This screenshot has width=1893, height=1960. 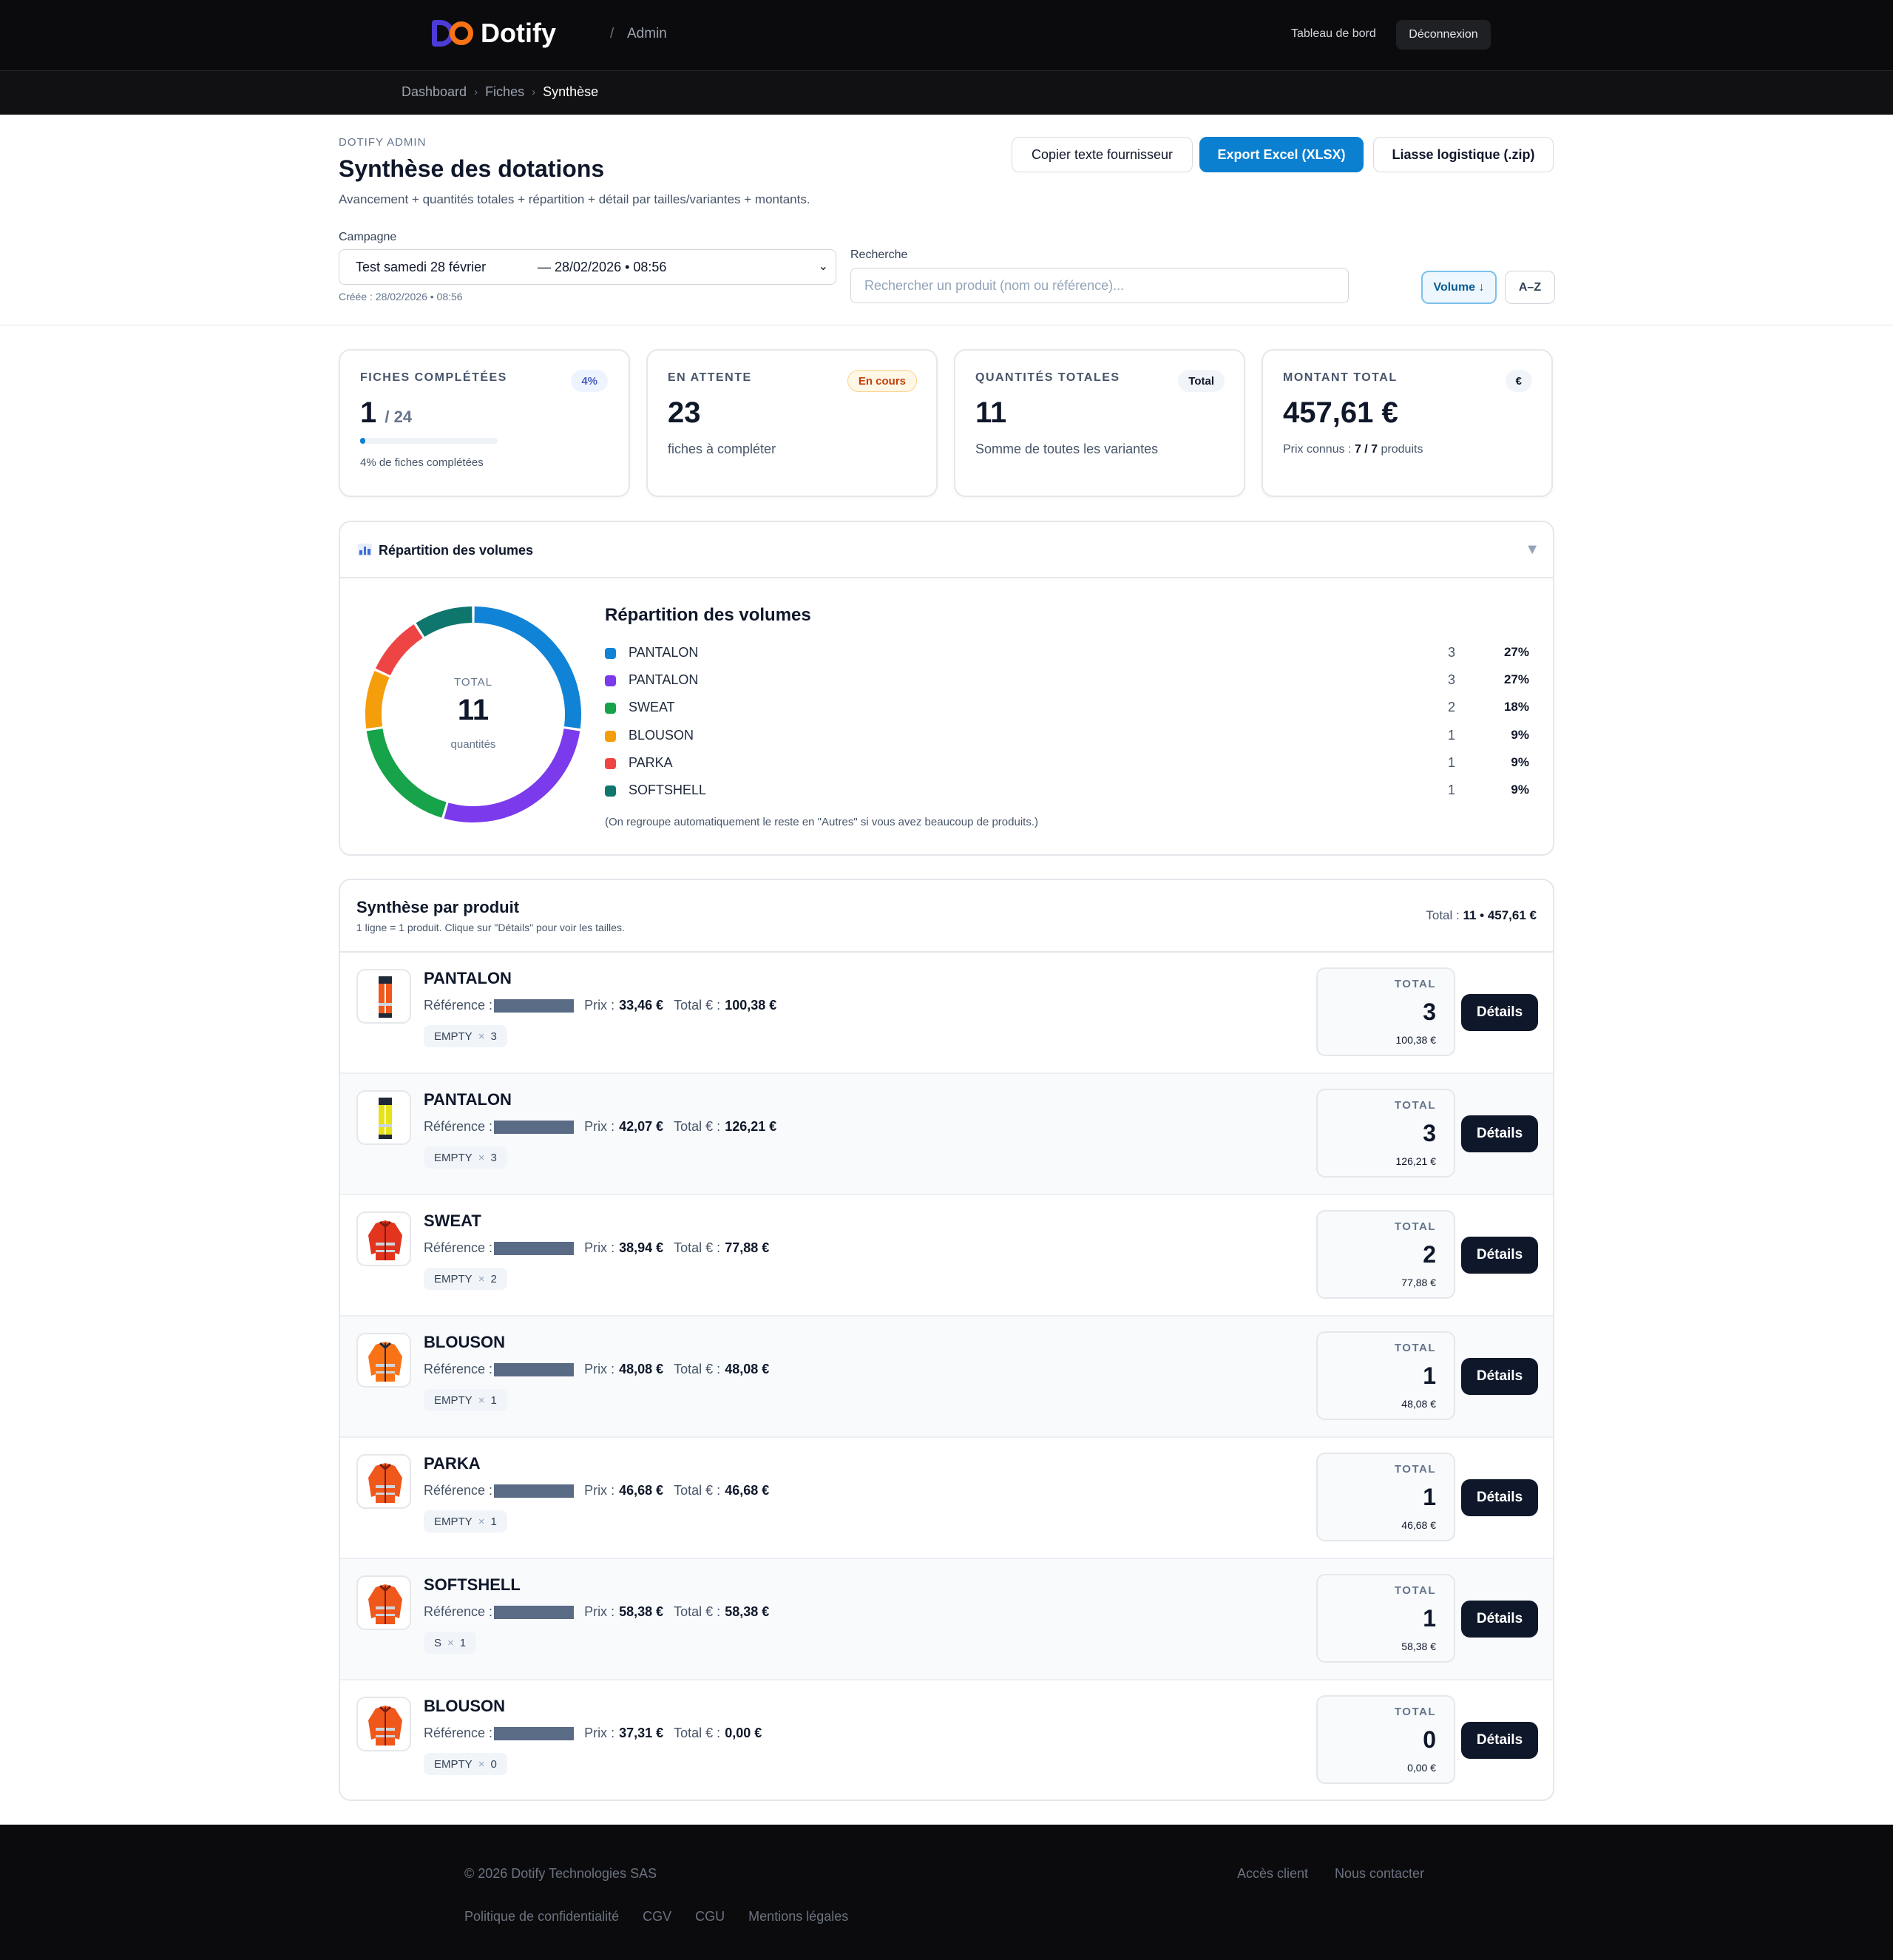 What do you see at coordinates (1463, 154) in the screenshot?
I see `logistics-zip-button: Liasse logistique (.zip)` at bounding box center [1463, 154].